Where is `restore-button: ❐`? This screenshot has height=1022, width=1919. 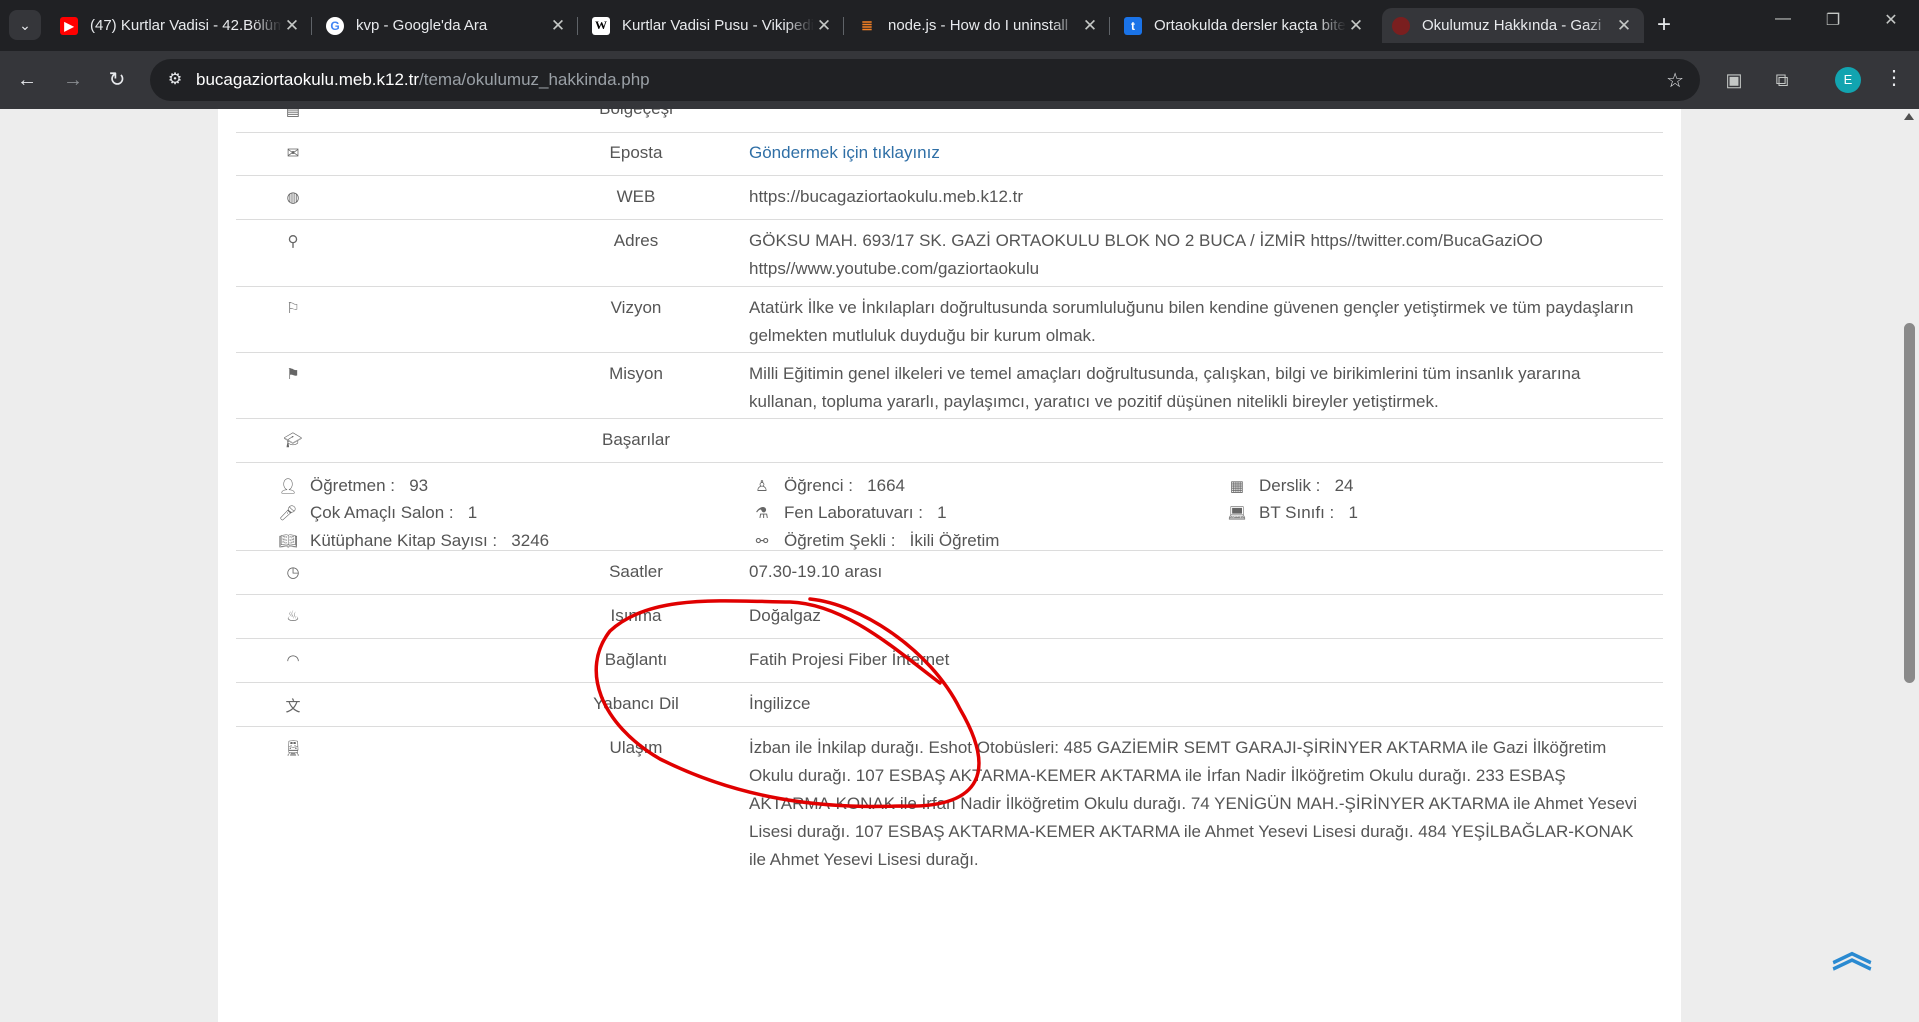
restore-button: ❐ is located at coordinates (1833, 20).